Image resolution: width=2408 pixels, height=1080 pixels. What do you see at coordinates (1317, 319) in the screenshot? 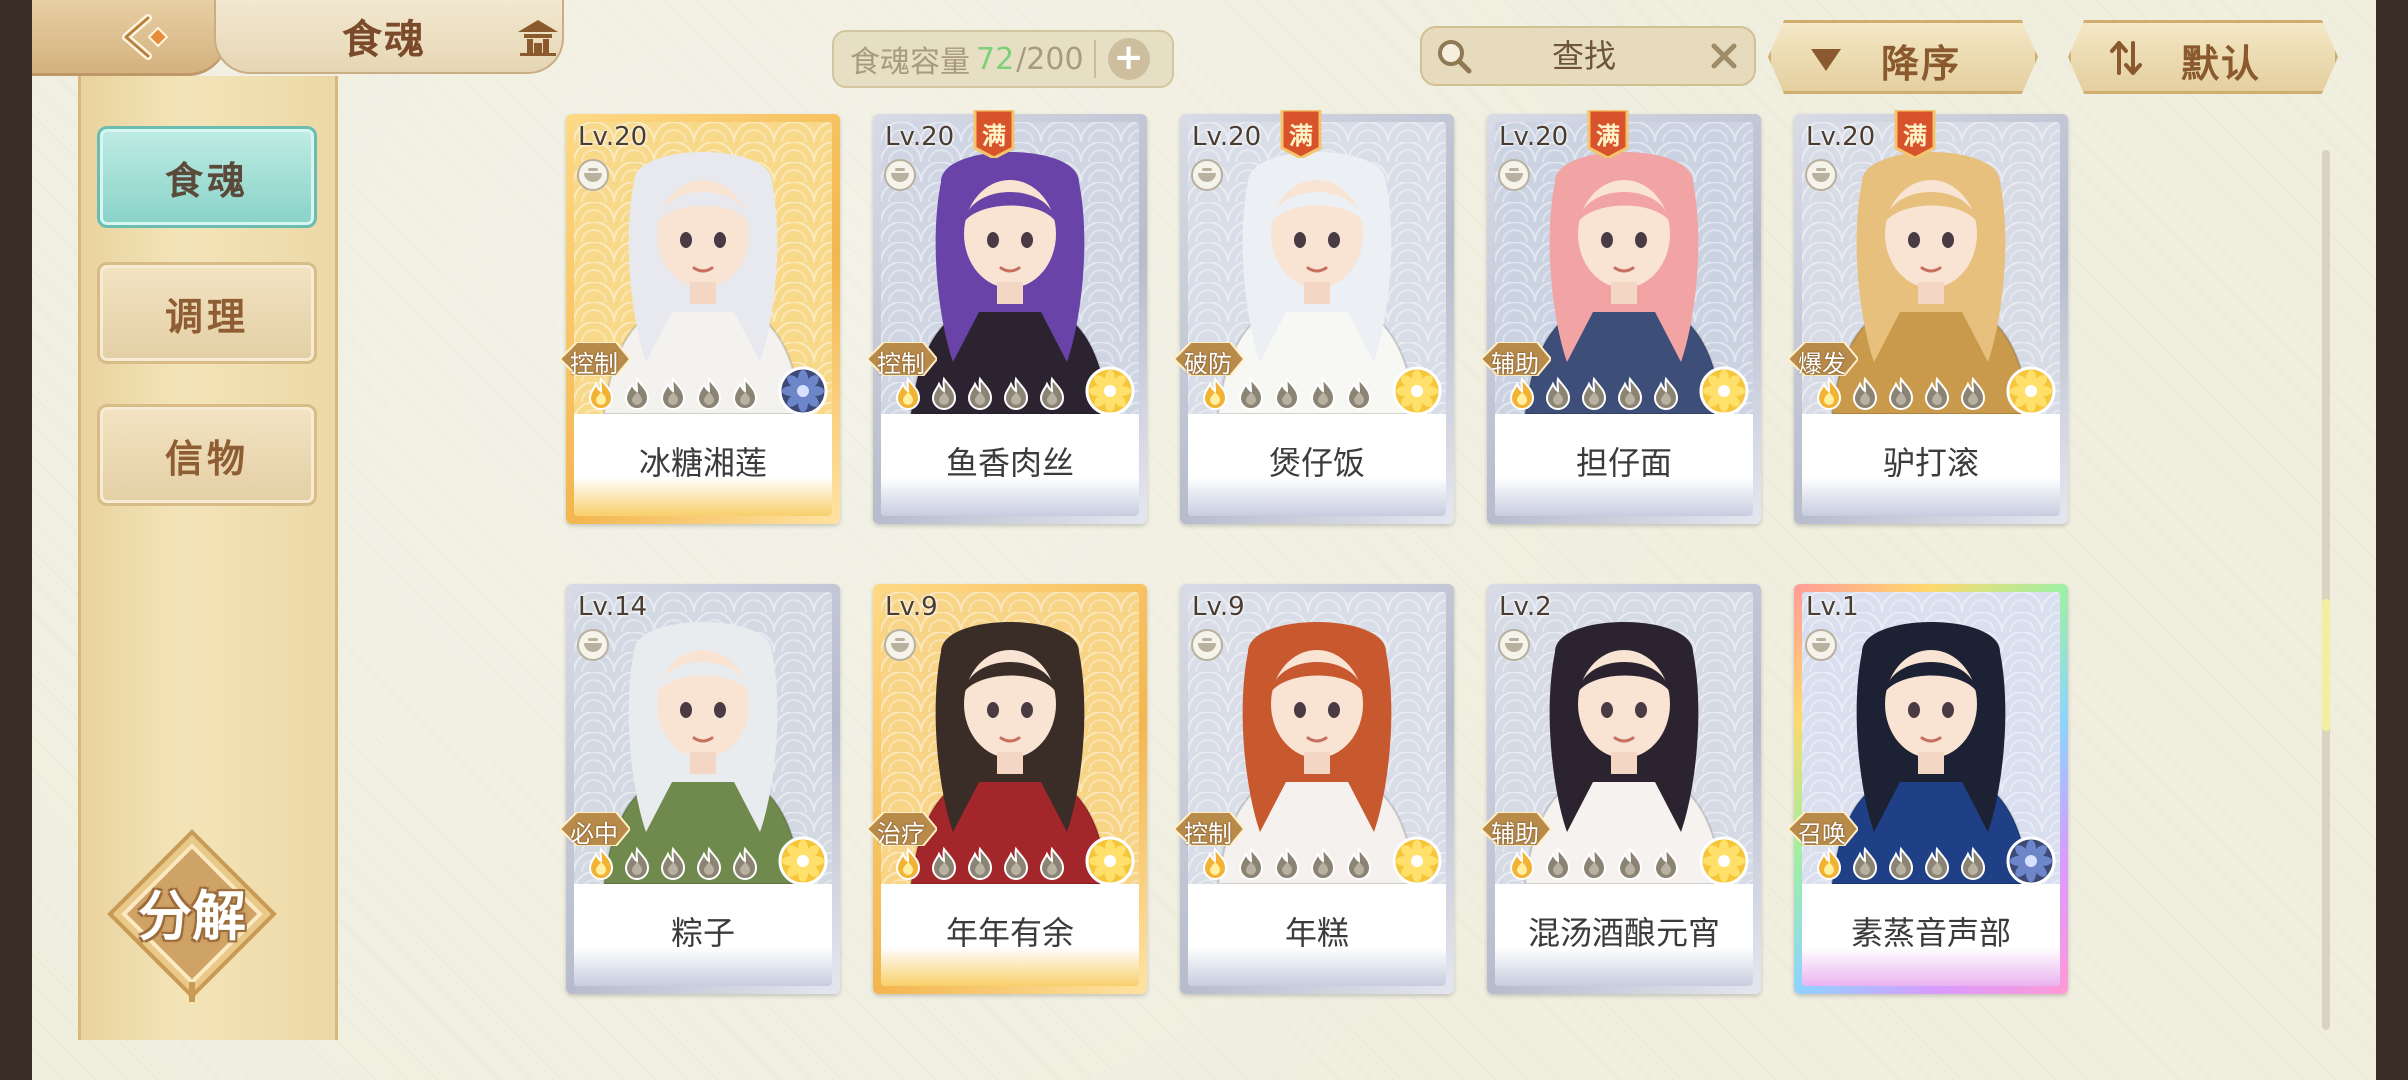
I see `card-body: 煲仔饭` at bounding box center [1317, 319].